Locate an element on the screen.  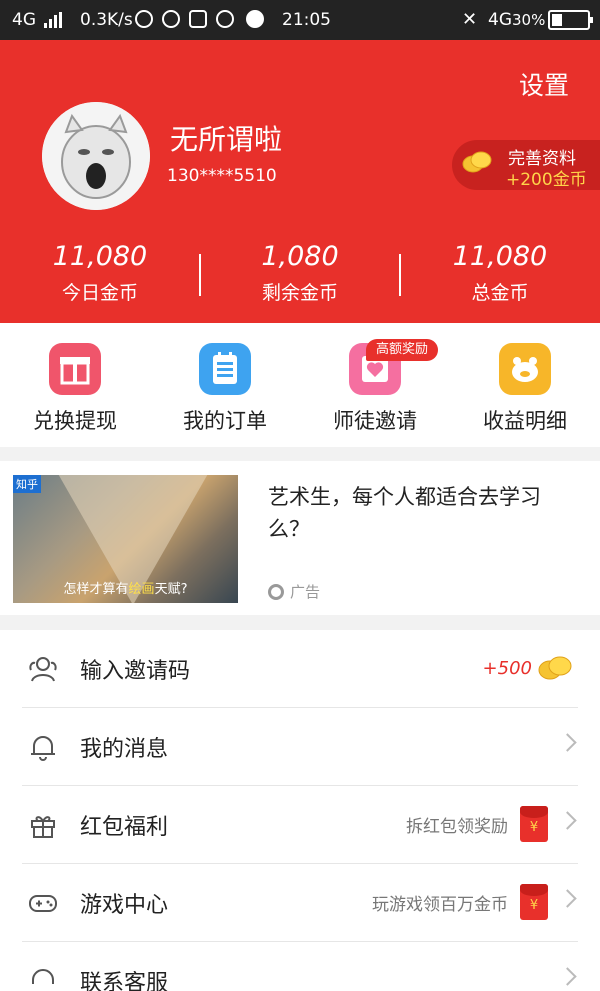
status-bar: 4G 0.3K/s 21:05 ✕ 4G 30% is located at coordinates (300, 20).